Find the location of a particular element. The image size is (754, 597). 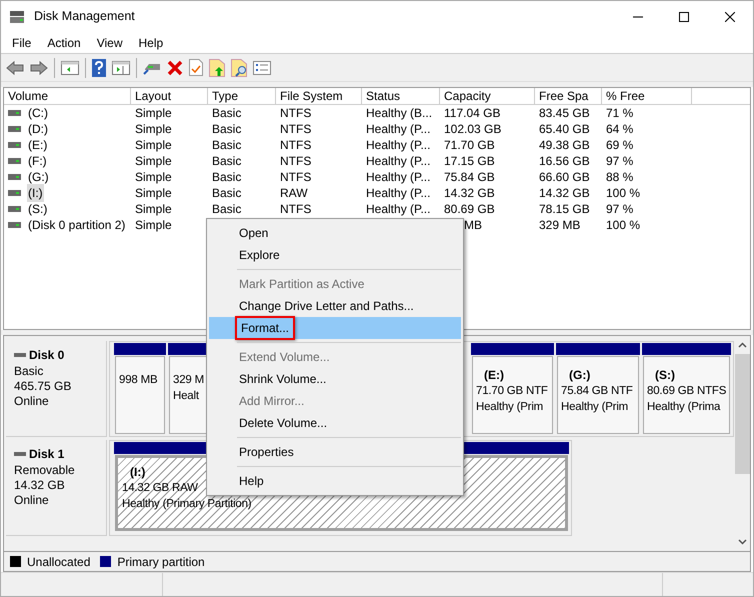

delete-icon is located at coordinates (175, 68).